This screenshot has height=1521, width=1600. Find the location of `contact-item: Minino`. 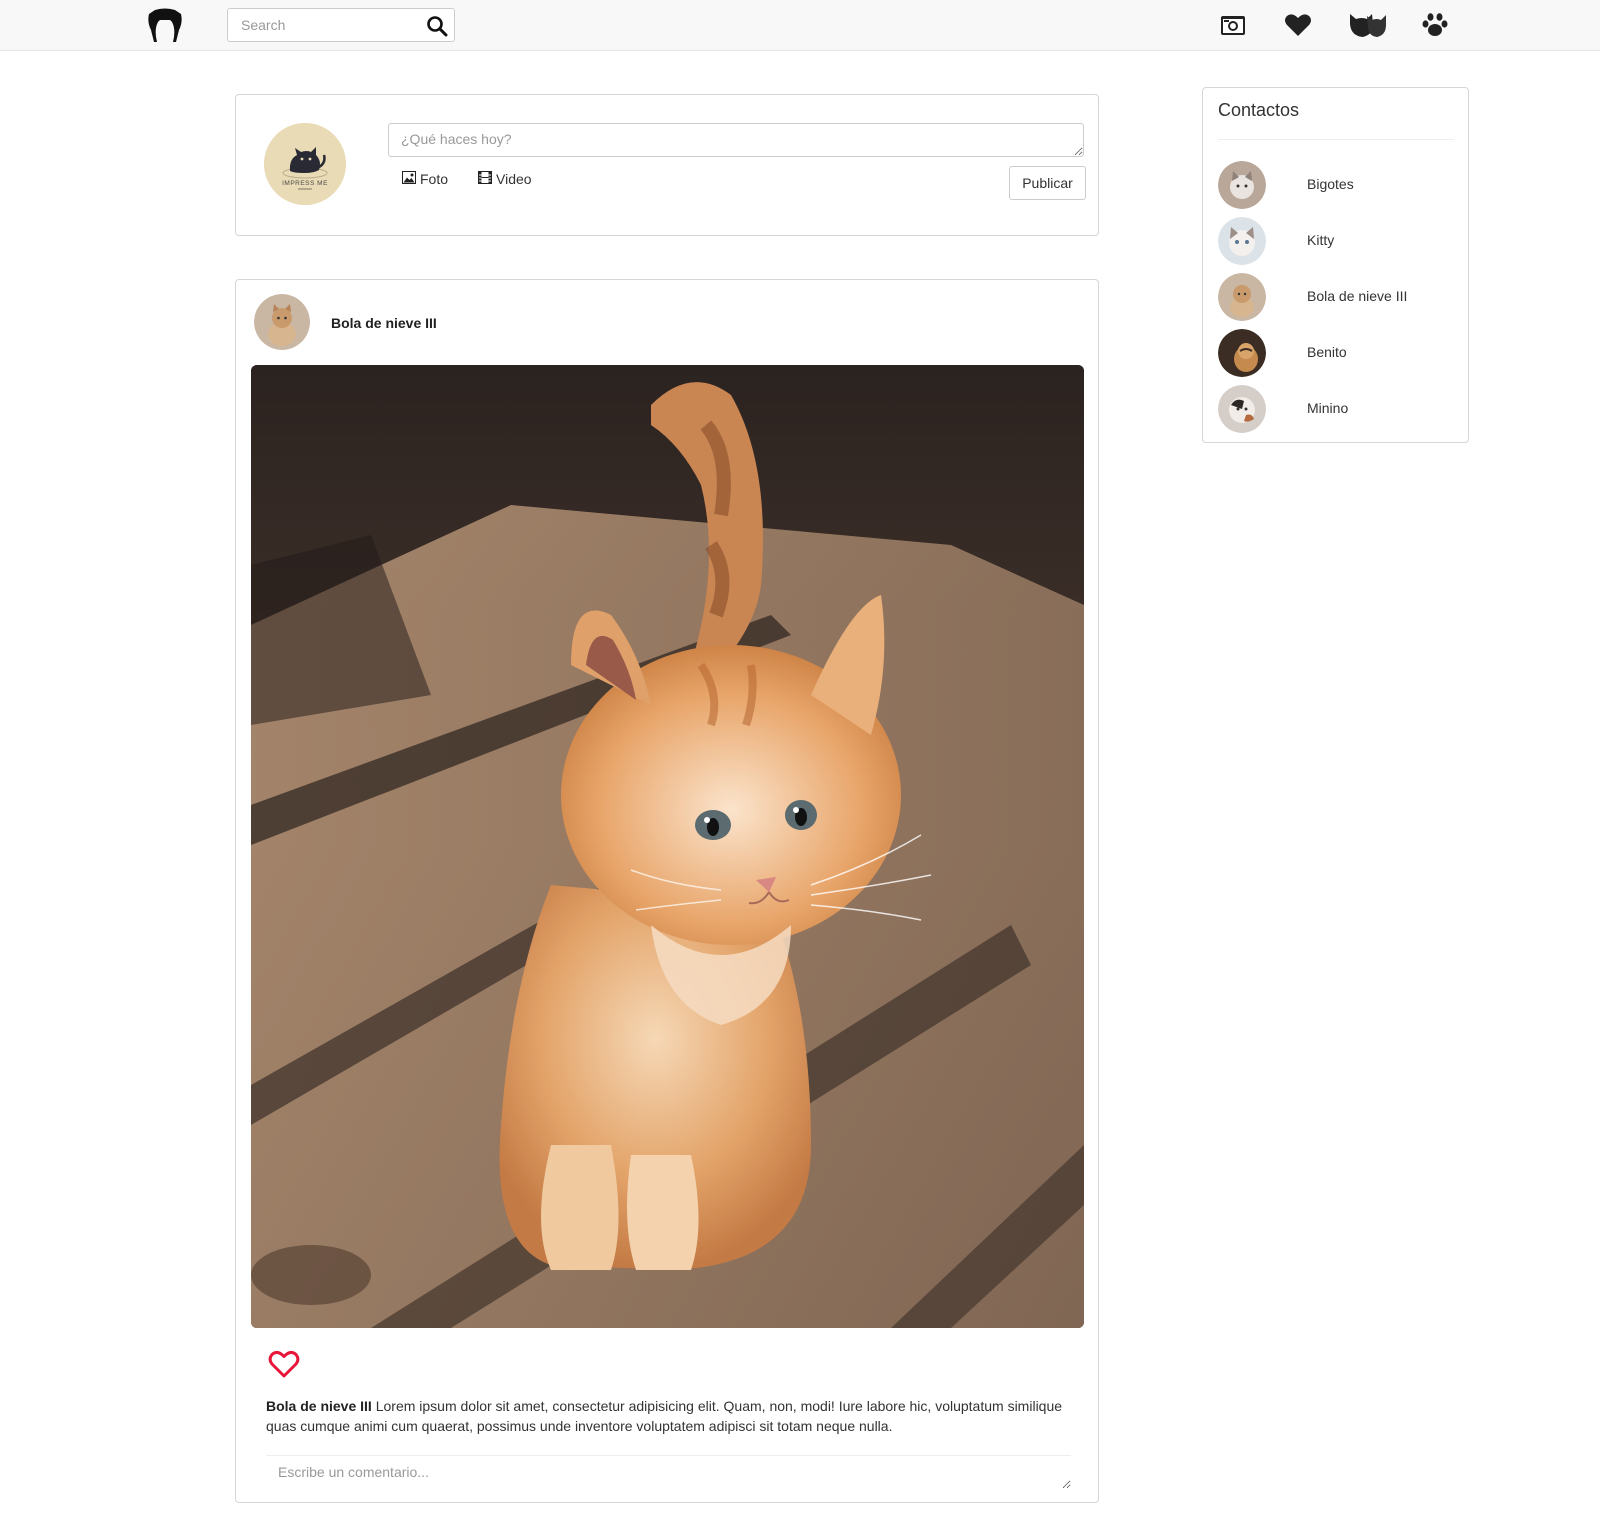

contact-item: Minino is located at coordinates (1336, 409).